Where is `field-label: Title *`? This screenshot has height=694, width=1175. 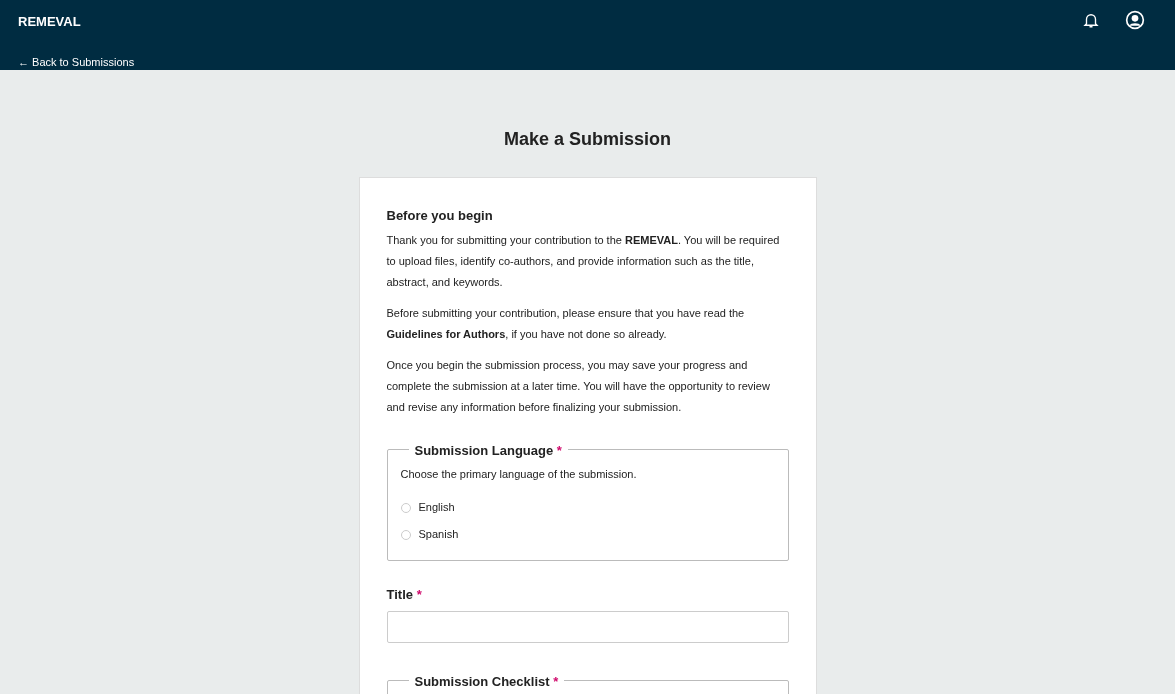 field-label: Title * is located at coordinates (404, 595).